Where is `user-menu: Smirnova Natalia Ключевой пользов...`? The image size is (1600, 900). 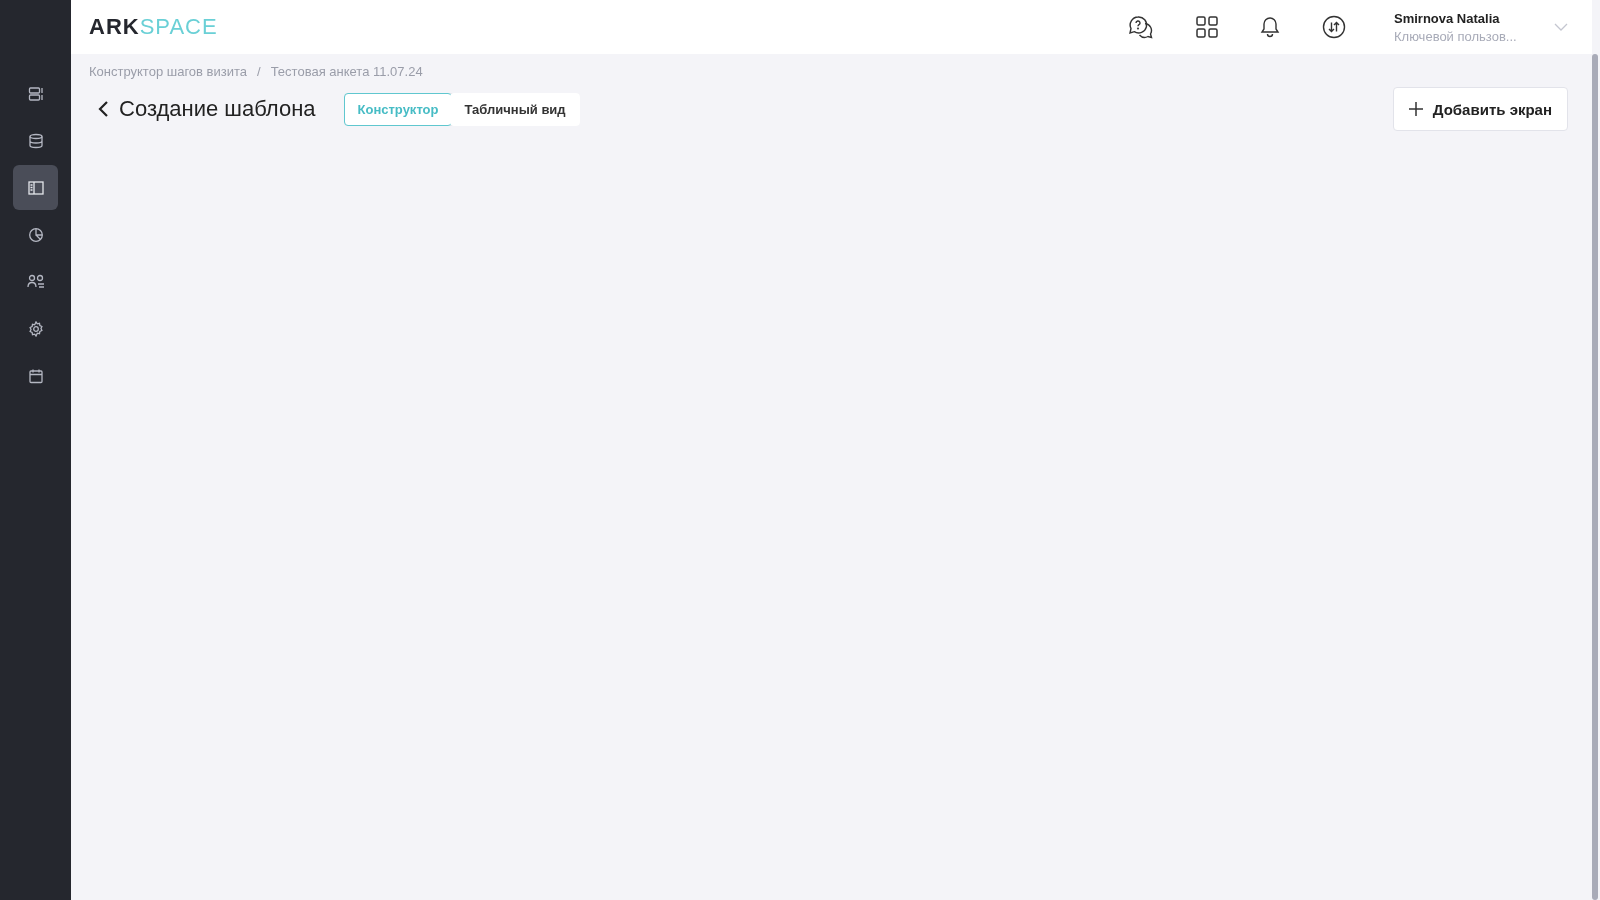
user-menu: Smirnova Natalia Ключевой пользов... is located at coordinates (1469, 27).